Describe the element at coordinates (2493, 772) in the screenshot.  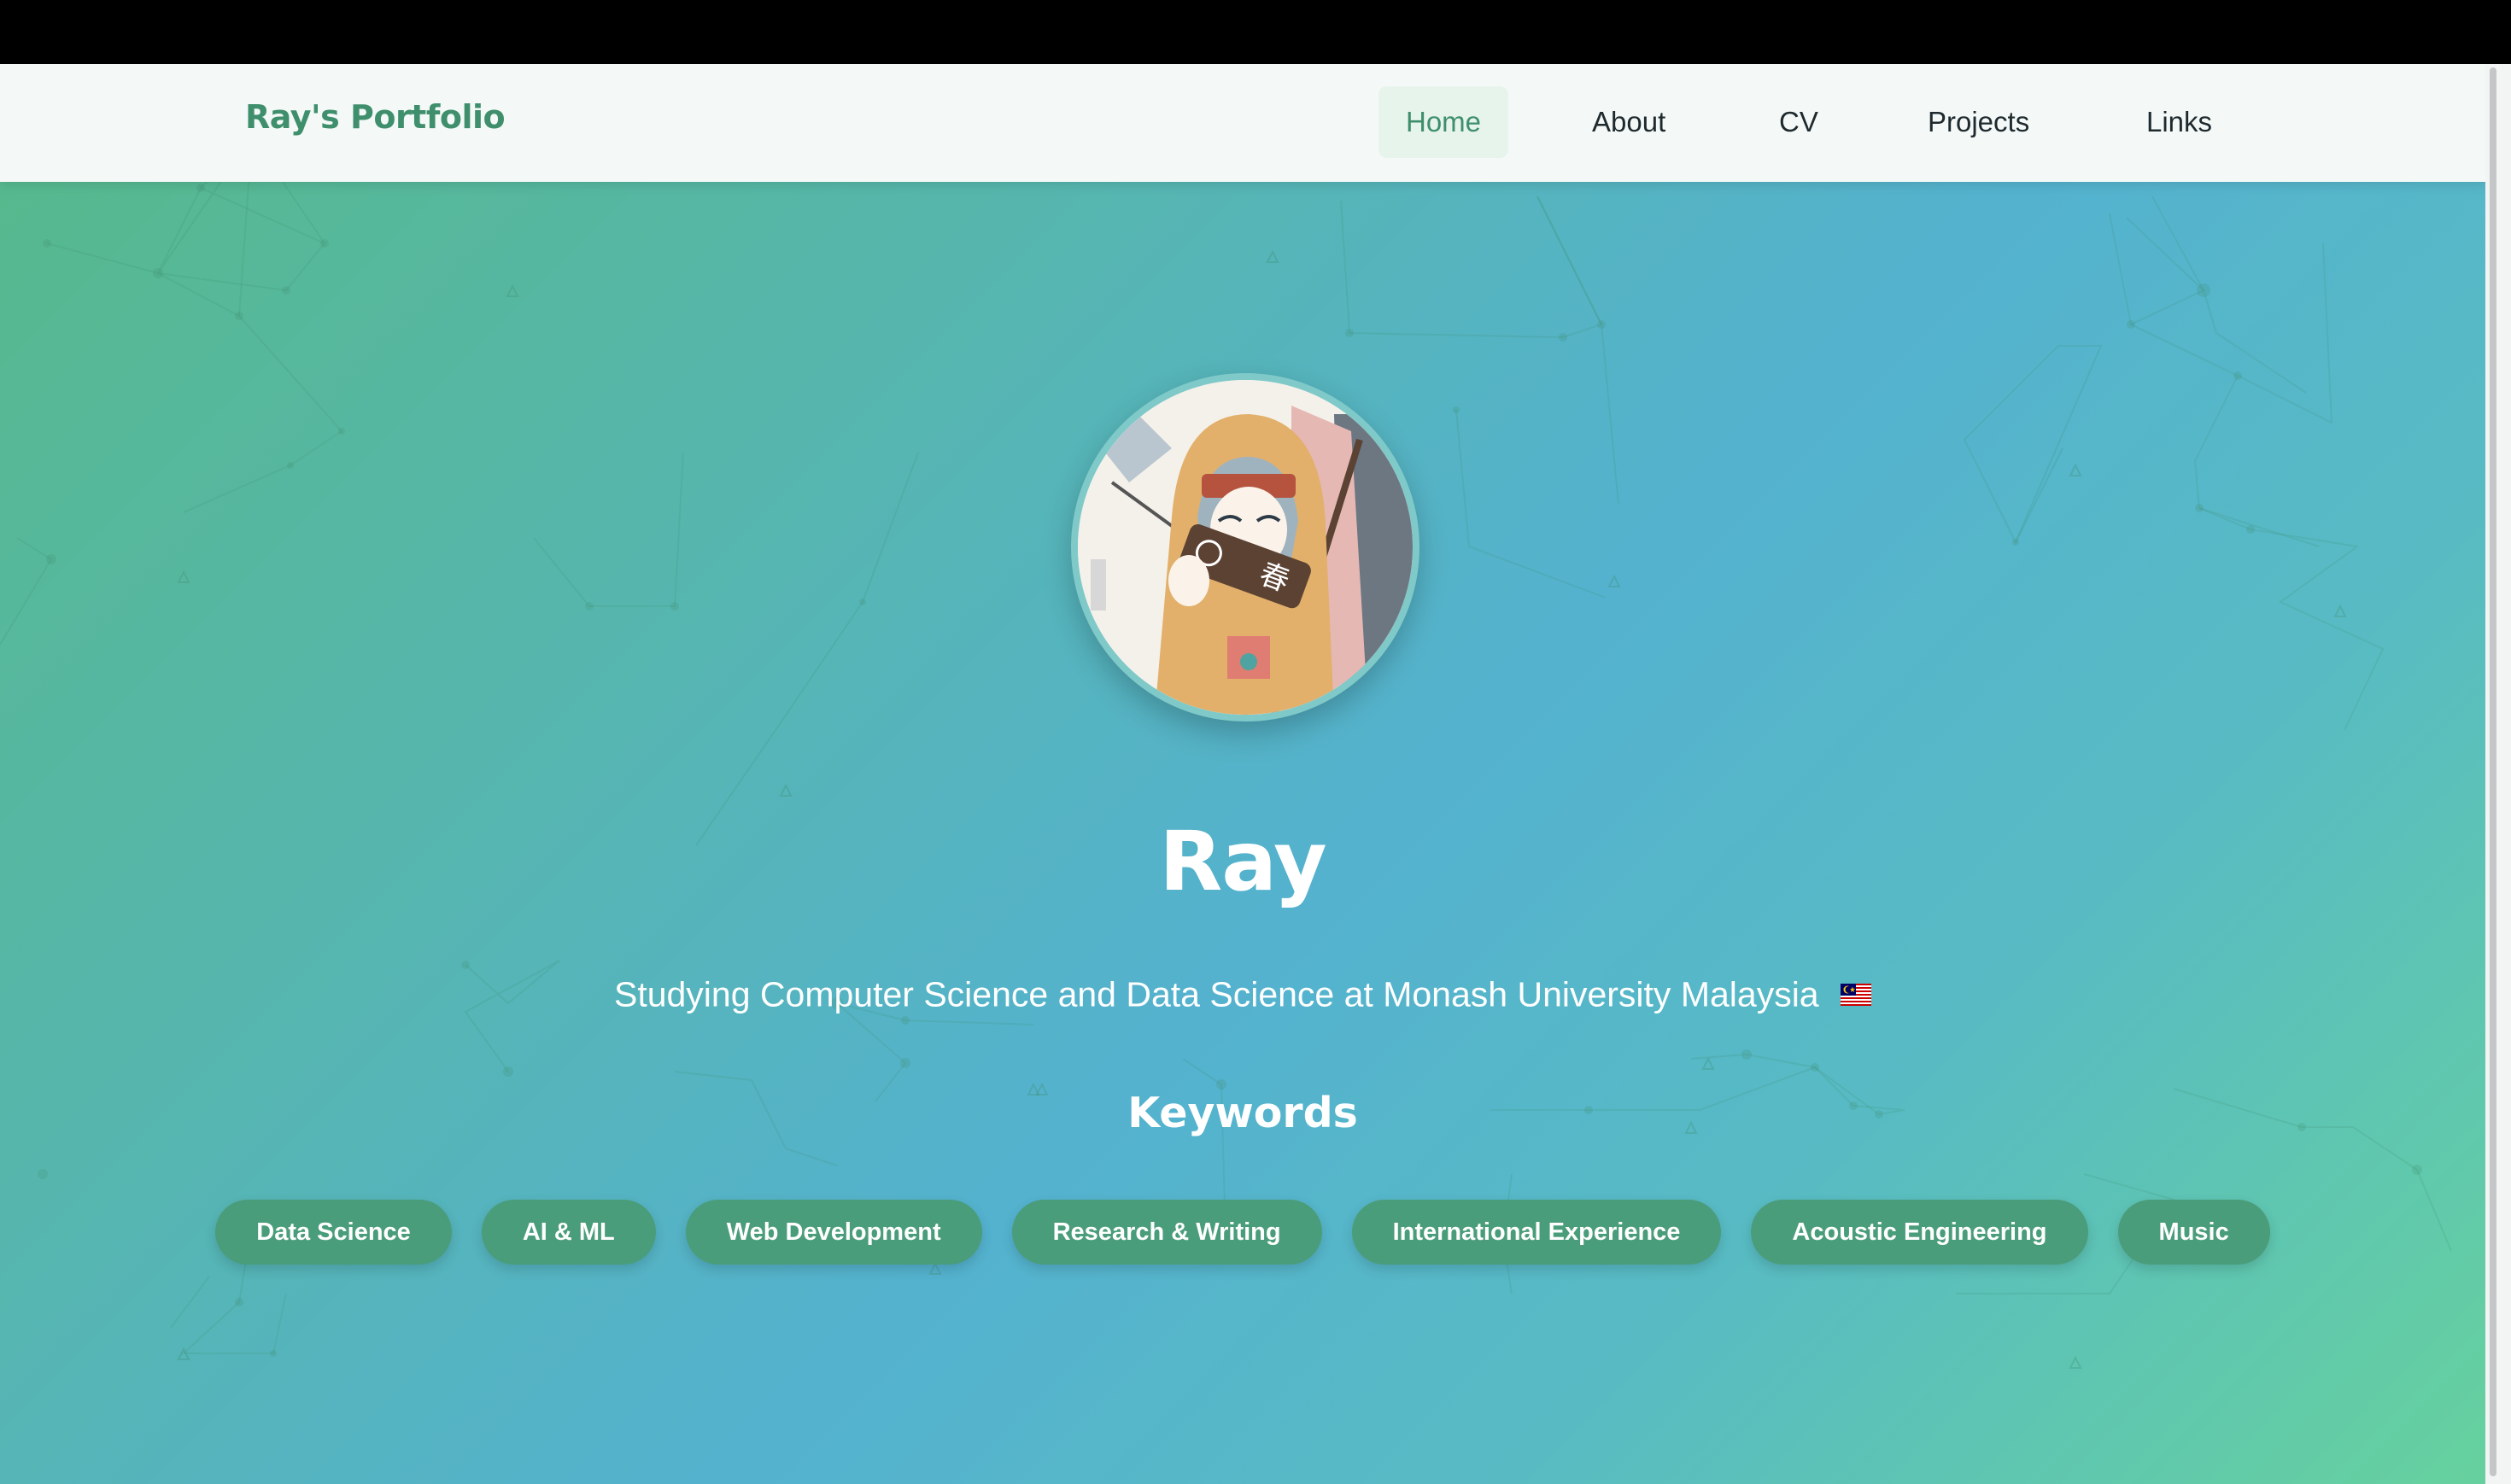
I see `scrollbar-thumb` at that location.